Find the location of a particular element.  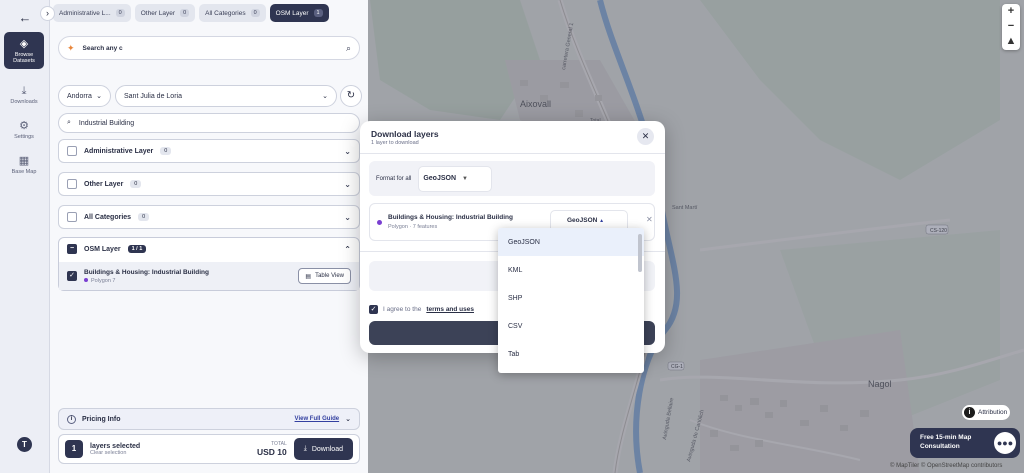

layer-item-name: Buildings & Housing: Industrial Building is located at coordinates (146, 272).